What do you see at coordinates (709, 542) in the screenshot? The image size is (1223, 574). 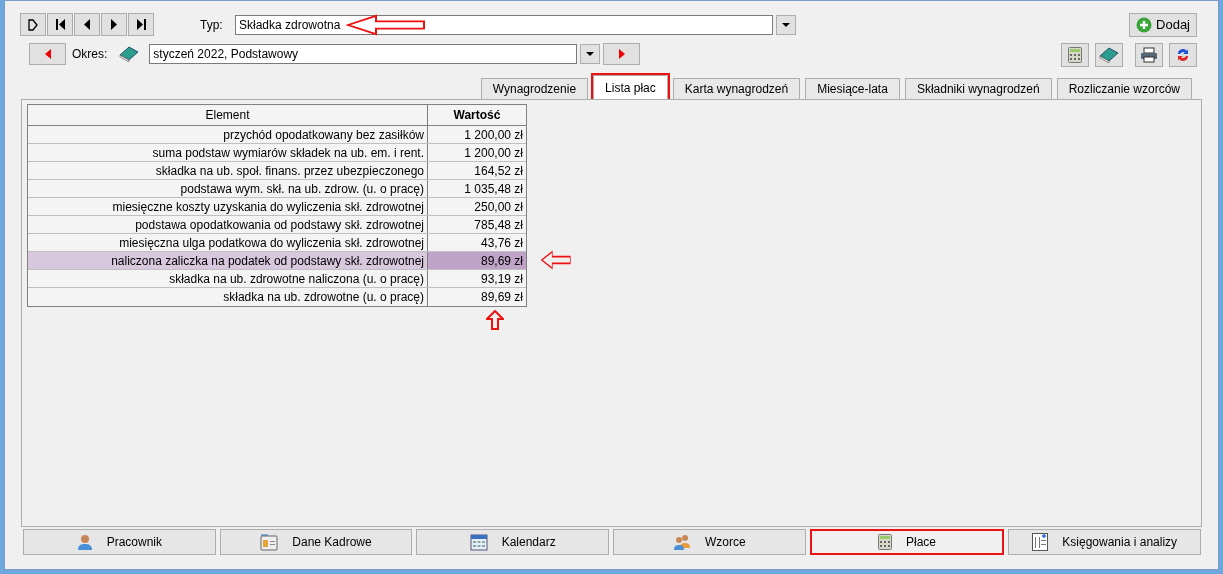 I see `module-button: Wzorce` at bounding box center [709, 542].